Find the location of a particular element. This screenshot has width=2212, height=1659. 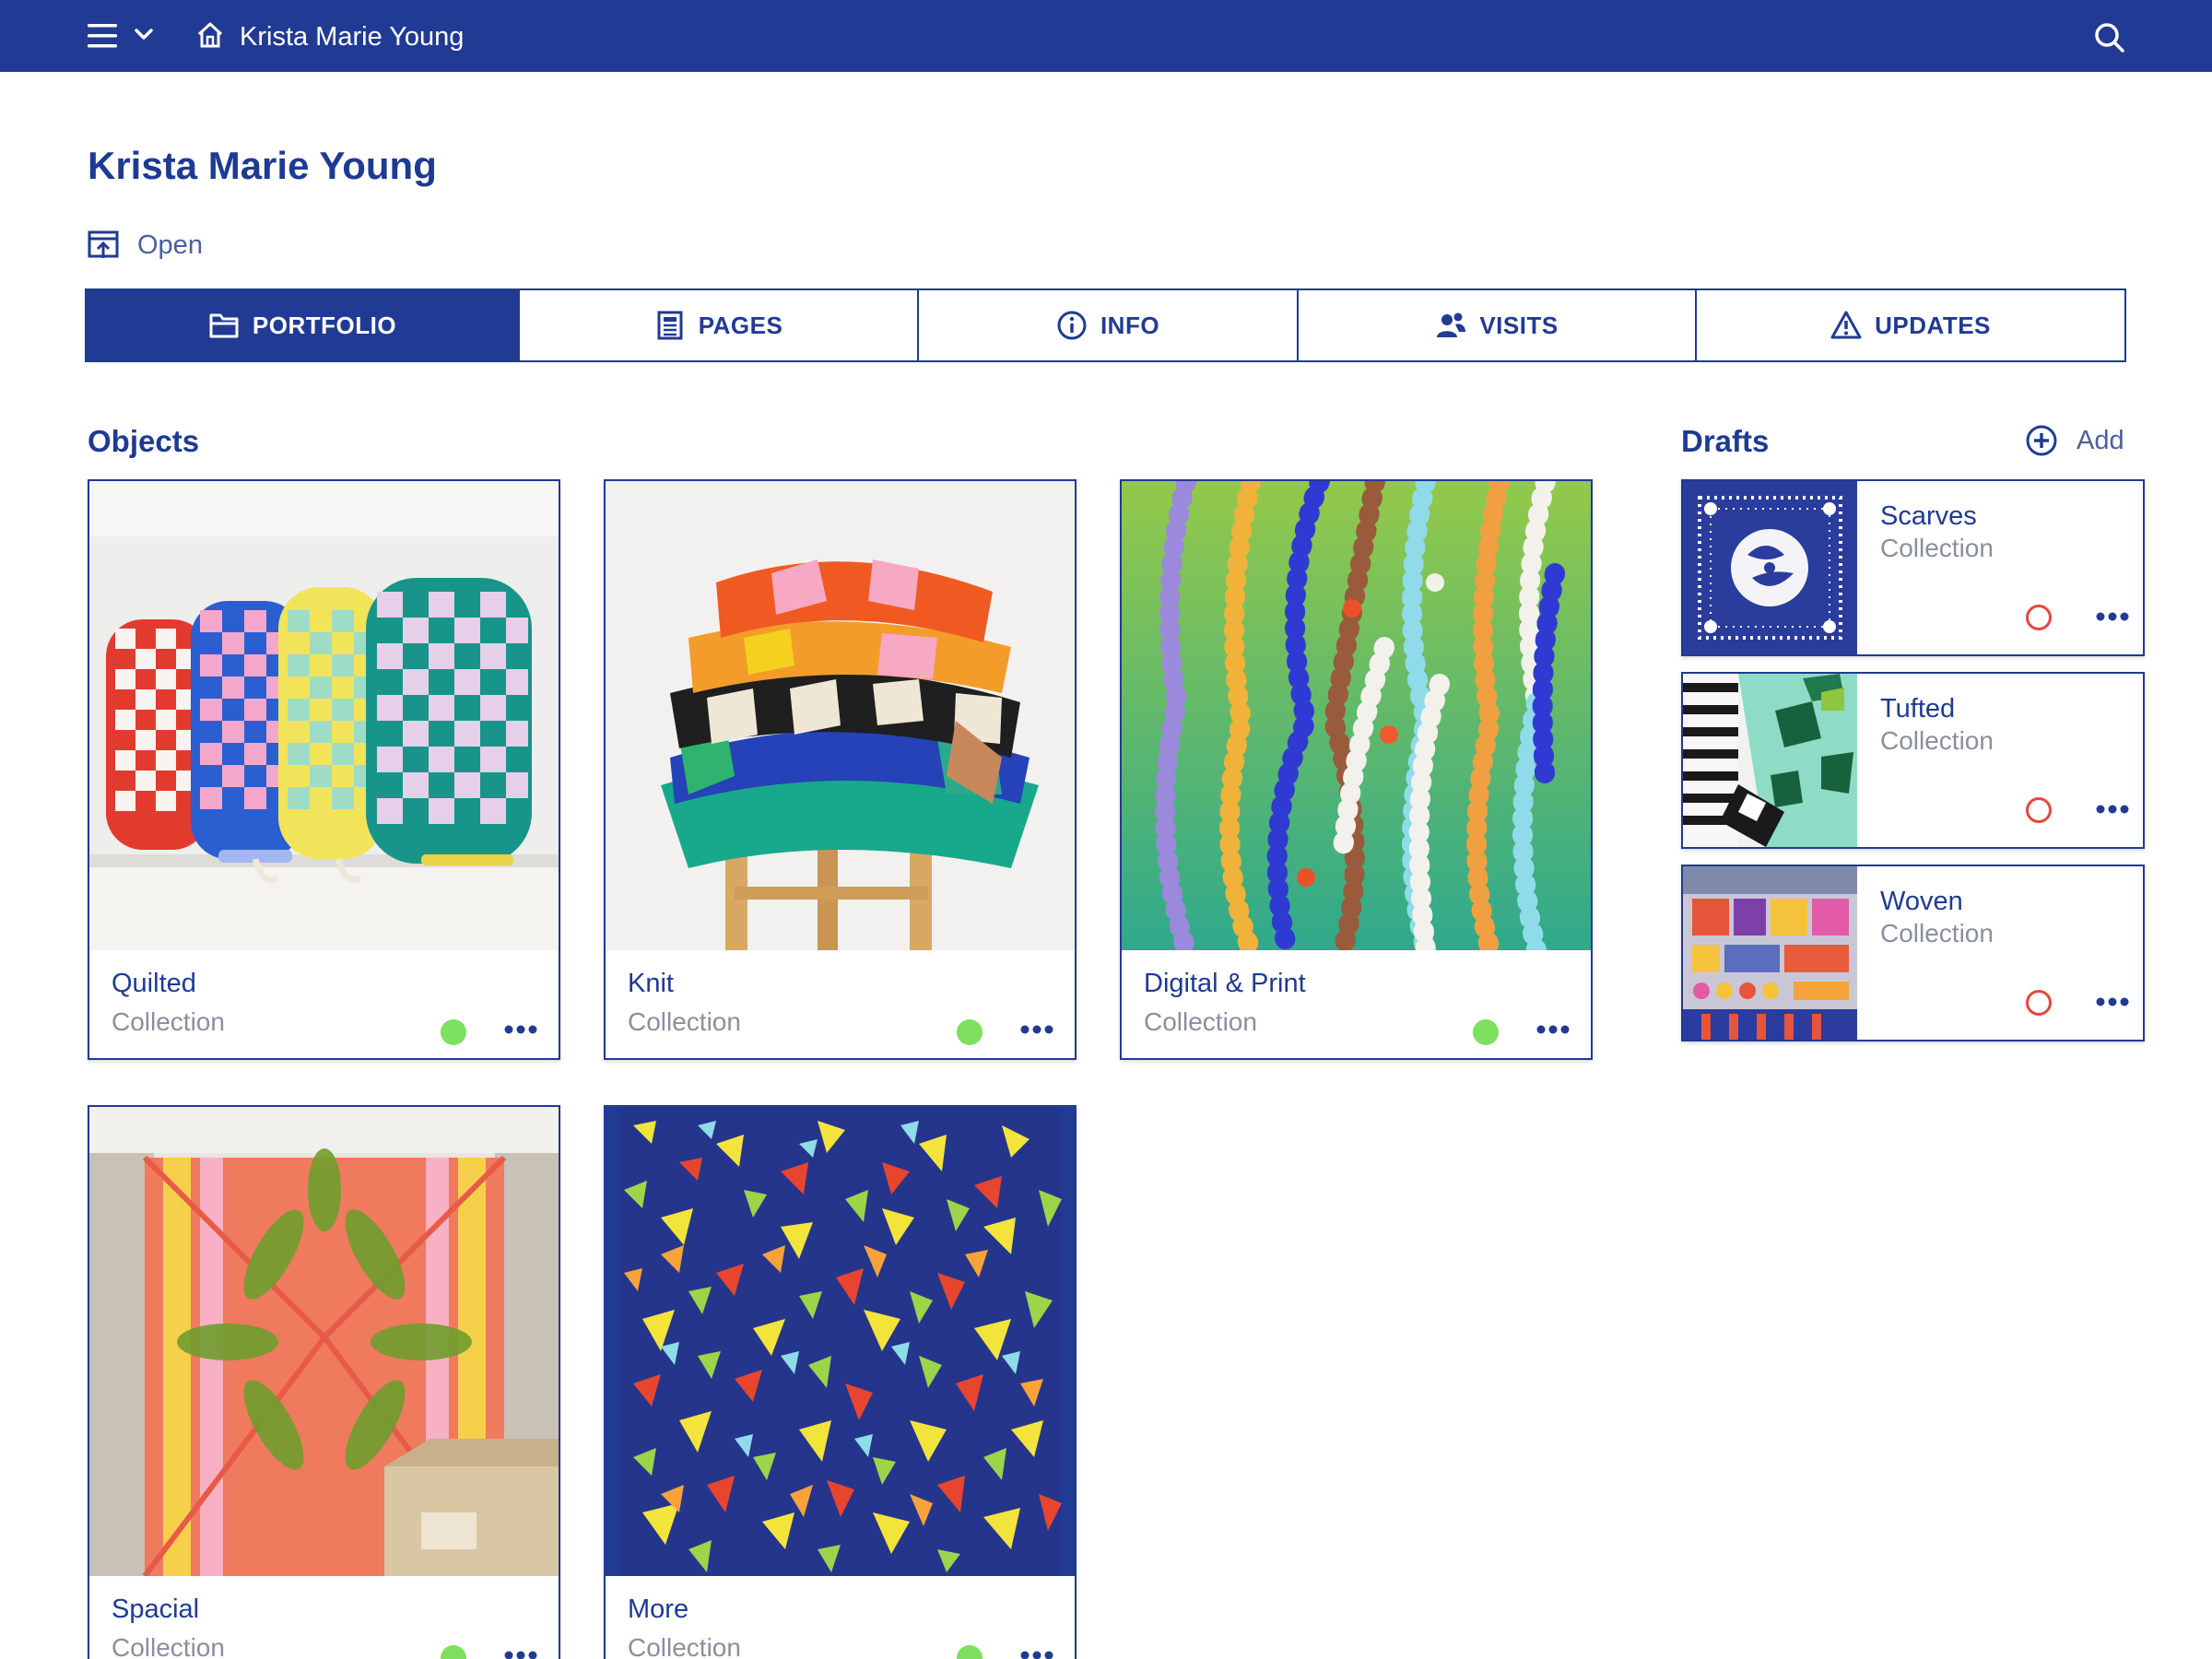

tab-label: PAGES is located at coordinates (740, 325).